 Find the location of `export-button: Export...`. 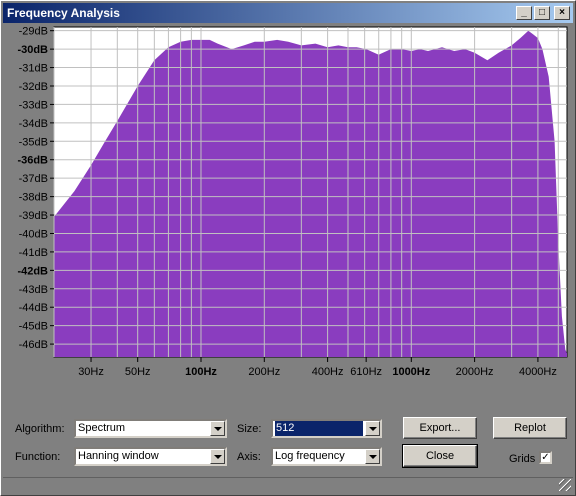

export-button: Export... is located at coordinates (440, 428).